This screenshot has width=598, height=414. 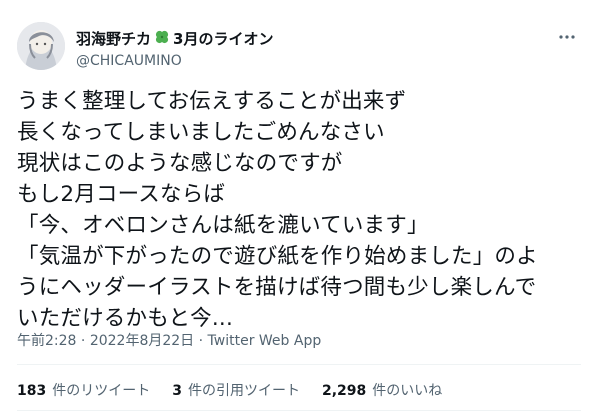 I want to click on retweets-stat: 183 件のリツイート, so click(x=83, y=390).